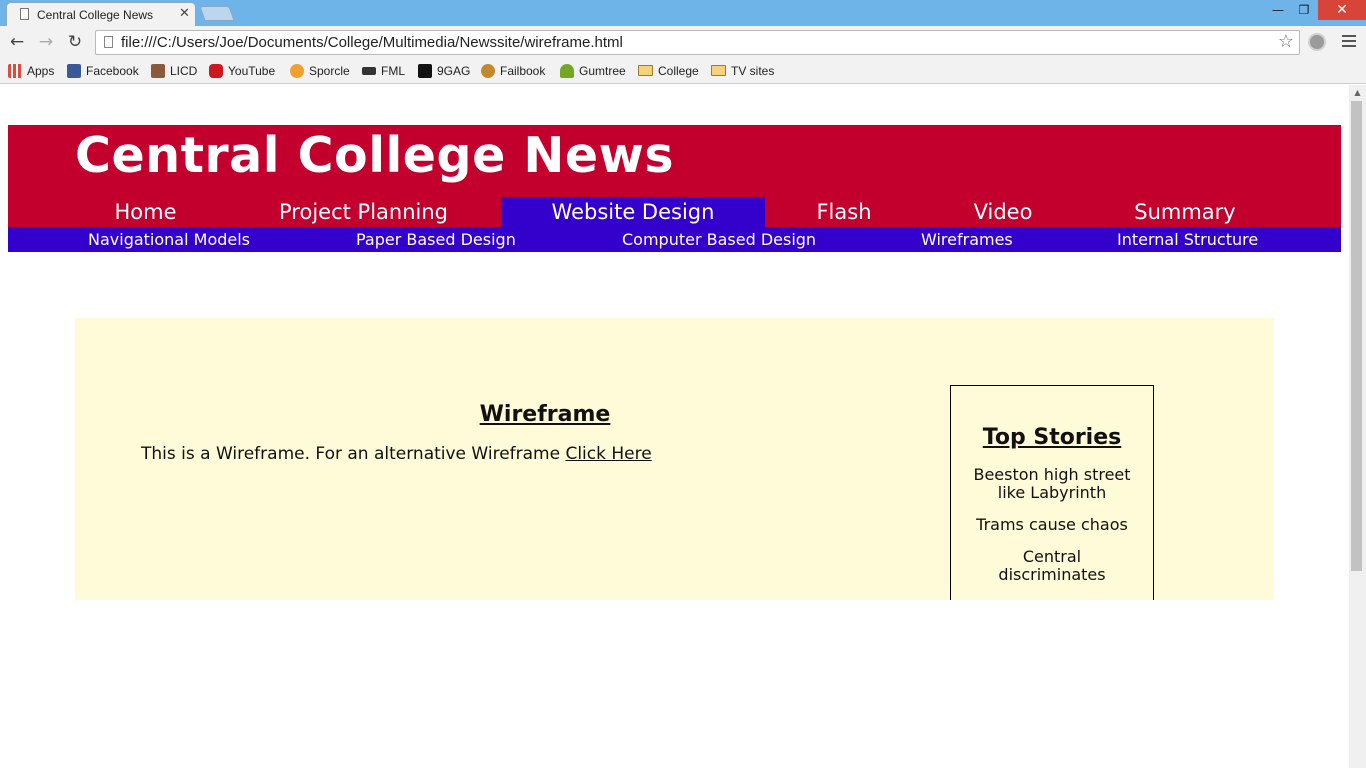 This screenshot has height=768, width=1366. I want to click on facebook-icon, so click(74, 71).